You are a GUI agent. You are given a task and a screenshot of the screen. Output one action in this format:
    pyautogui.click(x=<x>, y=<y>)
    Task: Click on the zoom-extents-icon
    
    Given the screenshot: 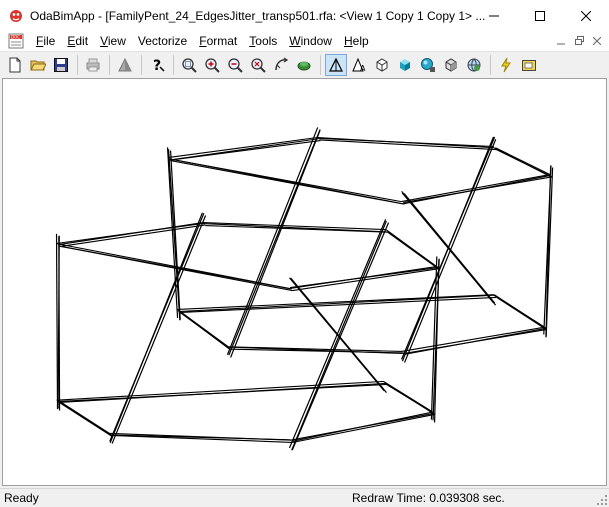 What is the action you would take?
    pyautogui.click(x=258, y=65)
    